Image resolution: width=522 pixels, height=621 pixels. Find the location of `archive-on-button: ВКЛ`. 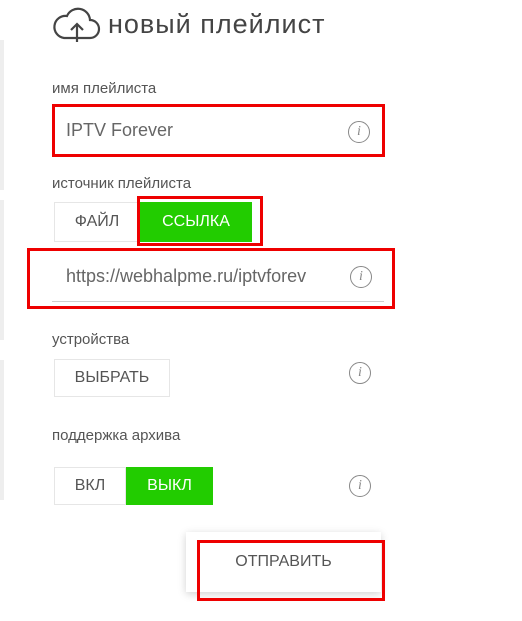

archive-on-button: ВКЛ is located at coordinates (90, 486).